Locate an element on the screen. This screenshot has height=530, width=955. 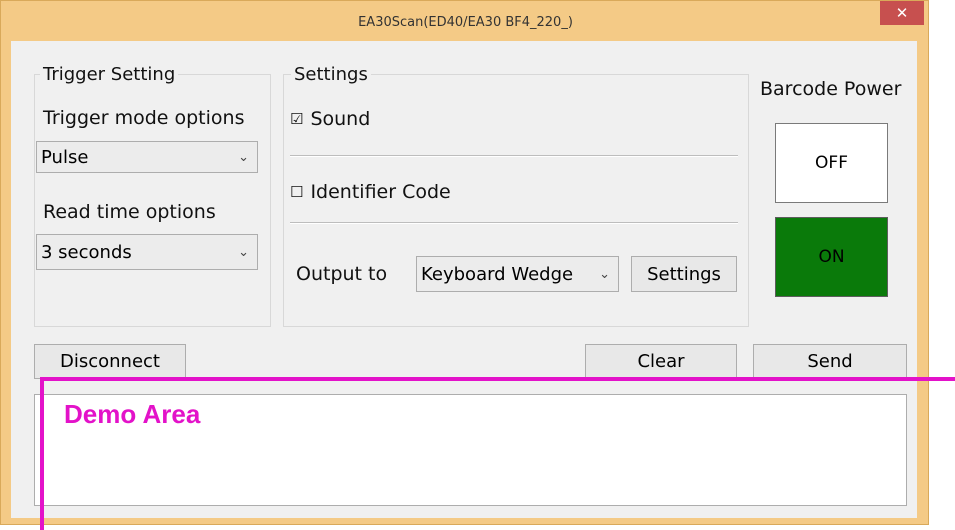
window-title: EA30Scan(ED40/EA30 BF4_220_) is located at coordinates (465, 22).